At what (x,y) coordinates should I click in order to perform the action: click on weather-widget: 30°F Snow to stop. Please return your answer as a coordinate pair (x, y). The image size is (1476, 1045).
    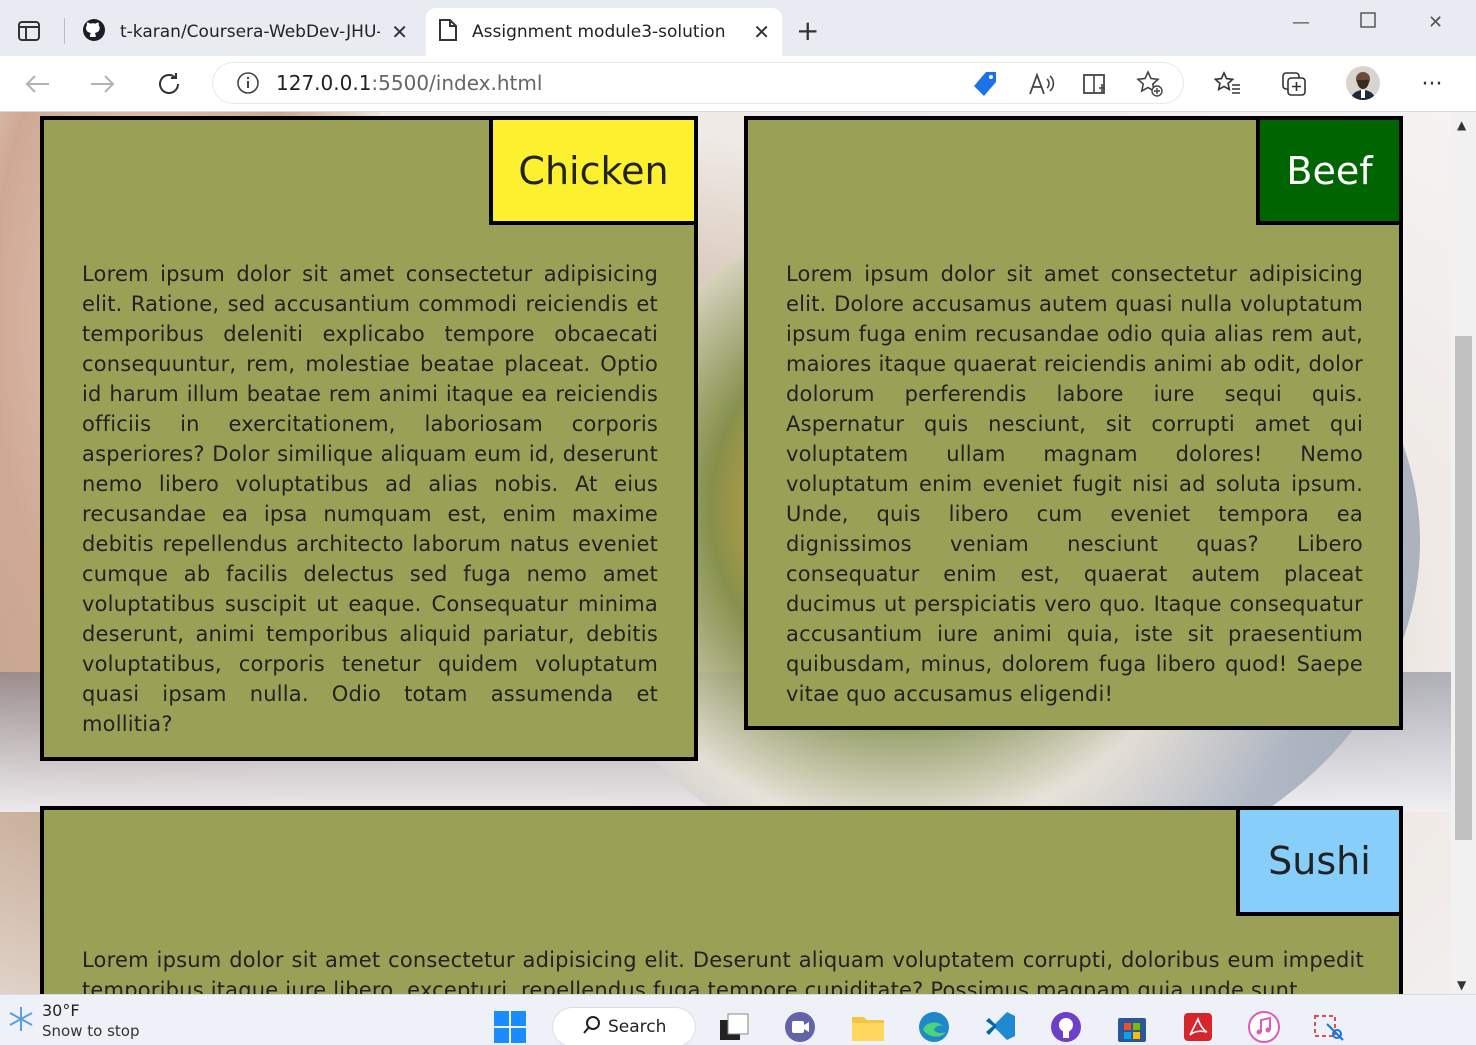
    Looking at the image, I should click on (73, 1021).